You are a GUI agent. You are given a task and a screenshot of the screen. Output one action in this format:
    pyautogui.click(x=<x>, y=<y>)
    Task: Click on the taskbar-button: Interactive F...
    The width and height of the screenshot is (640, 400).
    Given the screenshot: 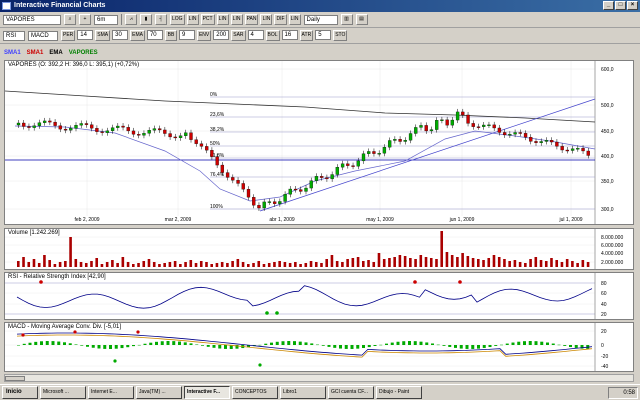 What is the action you would take?
    pyautogui.click(x=207, y=392)
    